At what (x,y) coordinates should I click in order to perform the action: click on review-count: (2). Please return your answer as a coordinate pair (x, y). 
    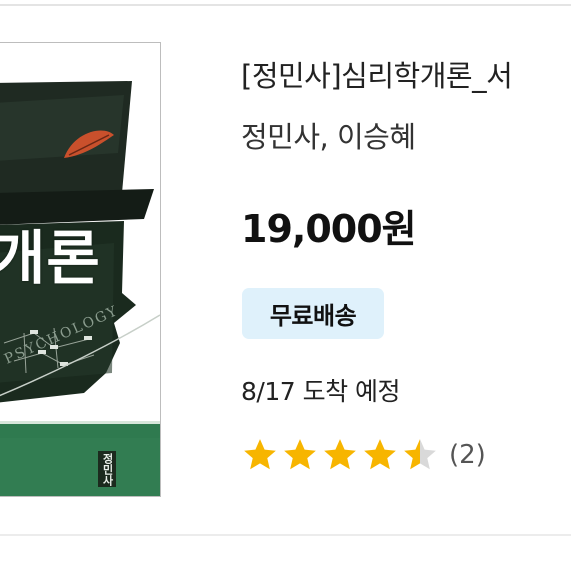
    Looking at the image, I should click on (467, 455).